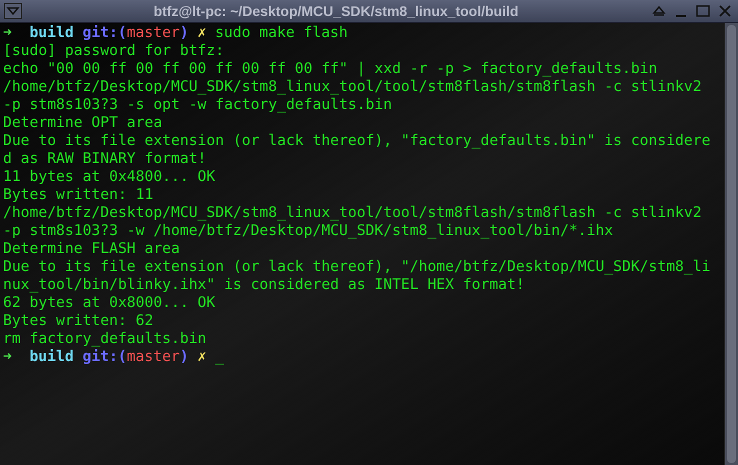 The width and height of the screenshot is (738, 465). I want to click on maximize-icon, so click(703, 11).